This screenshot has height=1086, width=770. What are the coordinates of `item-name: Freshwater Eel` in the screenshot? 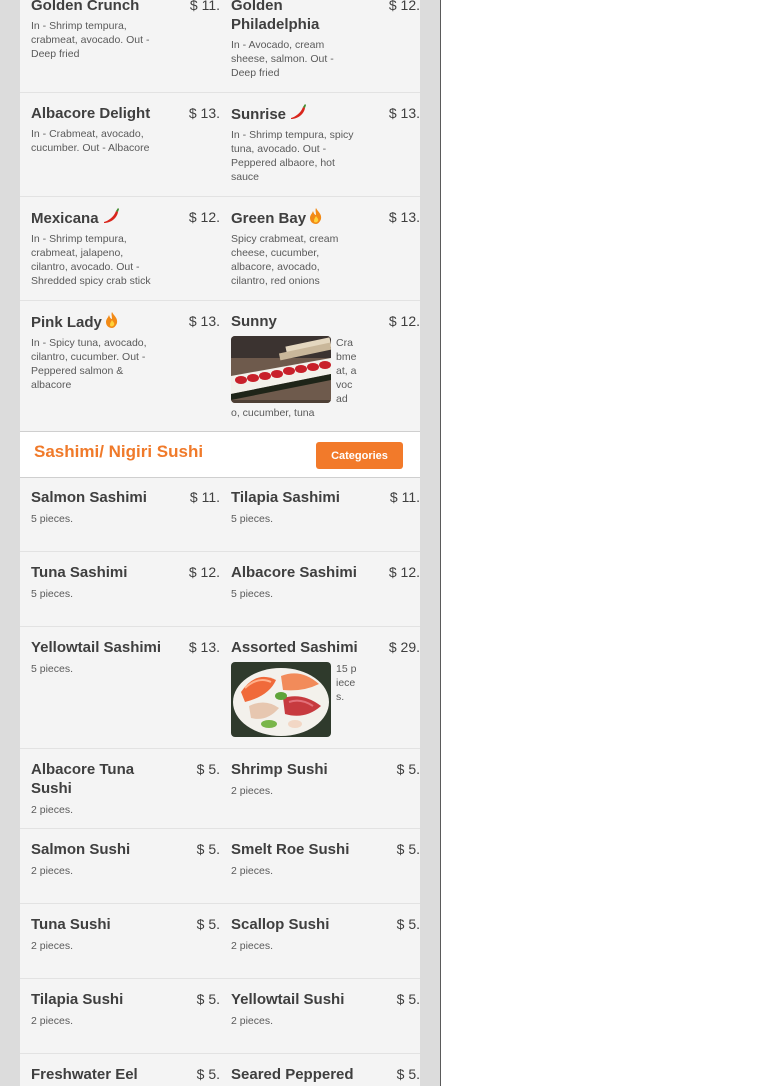 It's located at (84, 1074).